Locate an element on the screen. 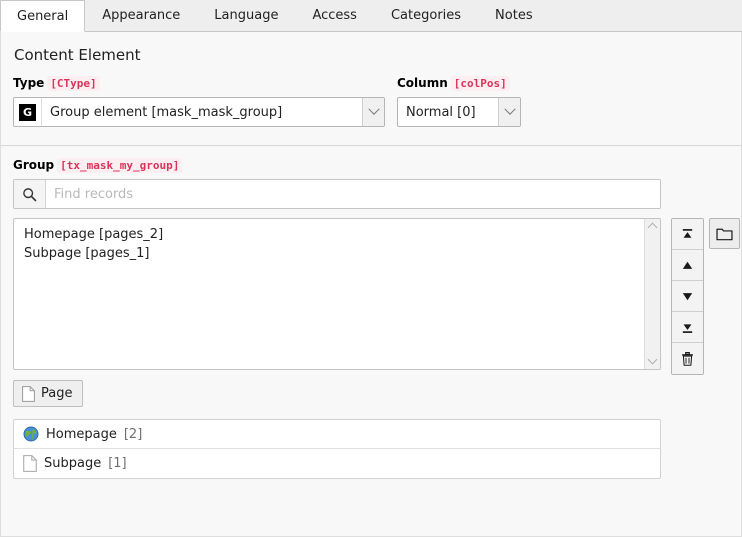  tab-language-label: Language is located at coordinates (246, 15).